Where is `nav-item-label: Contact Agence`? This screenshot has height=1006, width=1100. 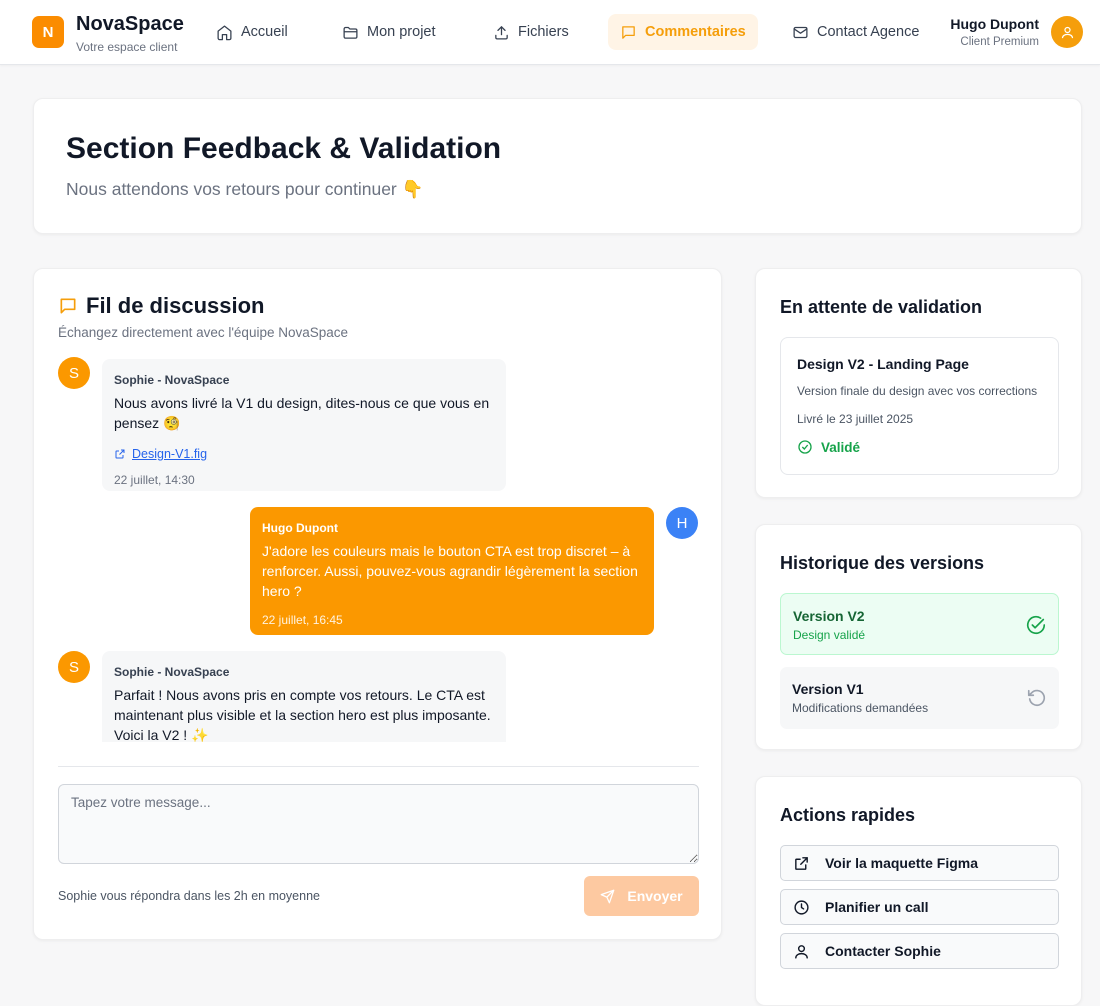 nav-item-label: Contact Agence is located at coordinates (868, 32).